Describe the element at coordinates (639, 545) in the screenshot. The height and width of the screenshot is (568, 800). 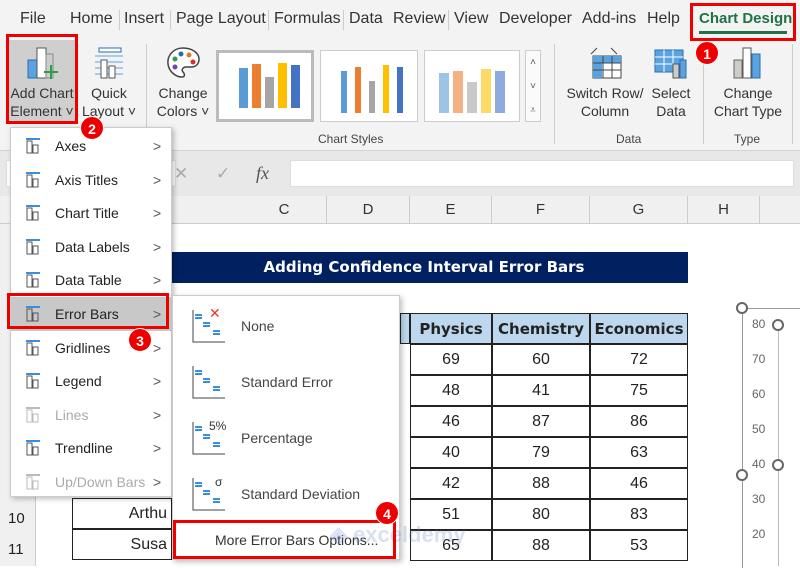
I see `table-cell: 53` at that location.